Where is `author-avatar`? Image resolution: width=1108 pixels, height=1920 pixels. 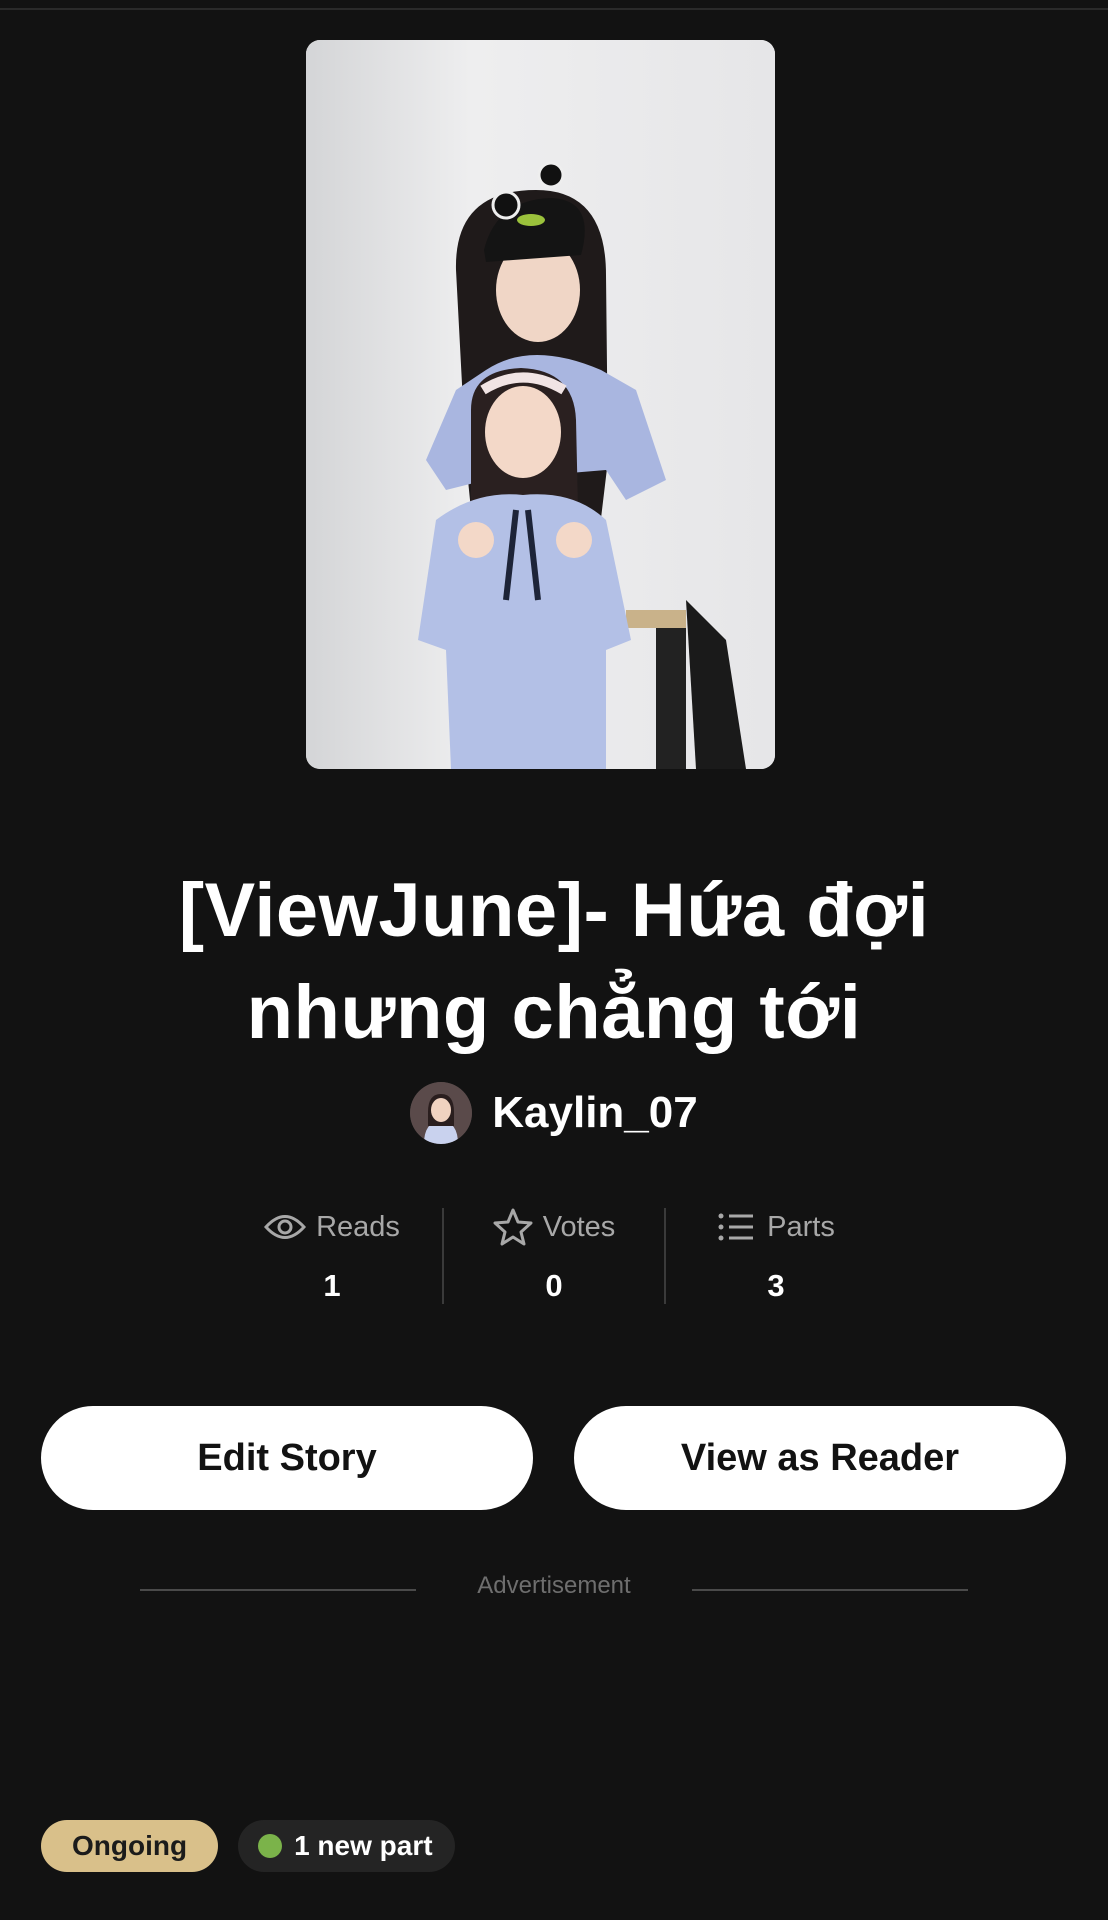 author-avatar is located at coordinates (441, 1113).